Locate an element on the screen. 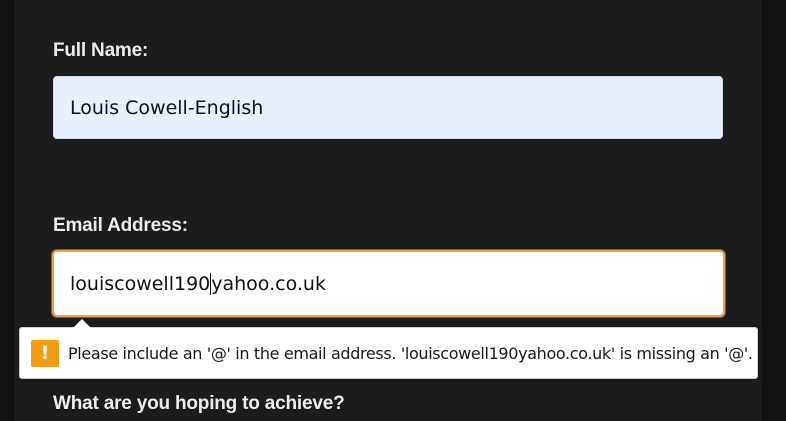  email-input: louiscowell190 yahoo.co.uk is located at coordinates (388, 283).